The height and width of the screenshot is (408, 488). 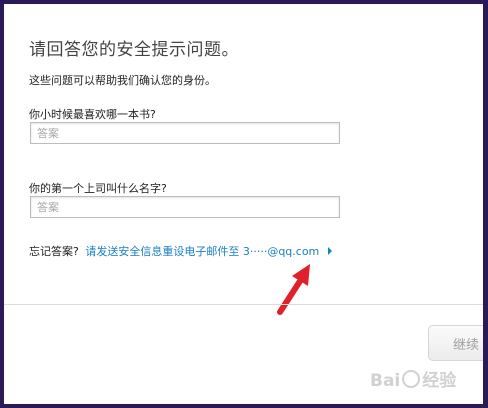 What do you see at coordinates (122, 80) in the screenshot?
I see `page-subtitle: 这些问题可以帮助我们确认您的身份。` at bounding box center [122, 80].